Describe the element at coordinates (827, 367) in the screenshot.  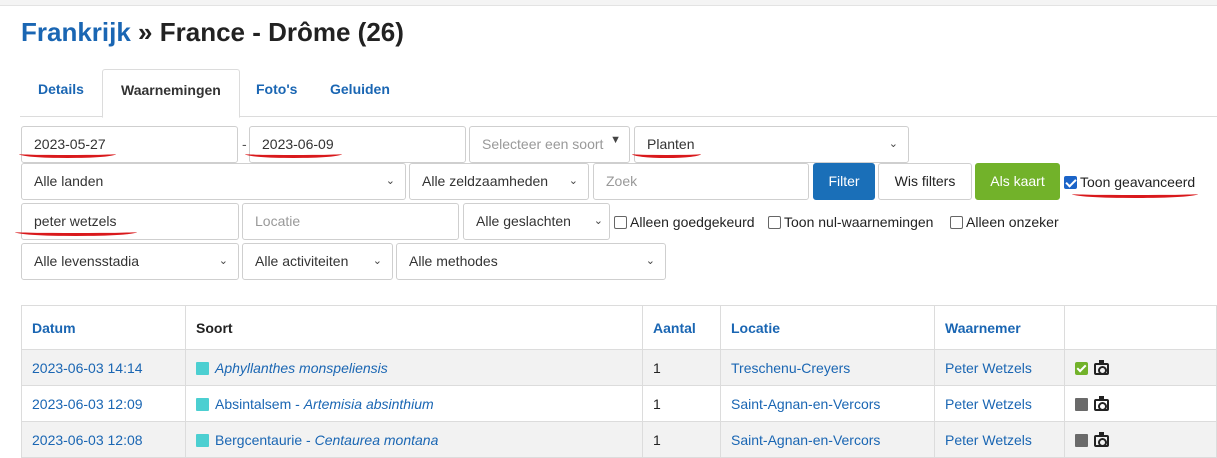
I see `location-link: Treschenu-Creyers` at that location.